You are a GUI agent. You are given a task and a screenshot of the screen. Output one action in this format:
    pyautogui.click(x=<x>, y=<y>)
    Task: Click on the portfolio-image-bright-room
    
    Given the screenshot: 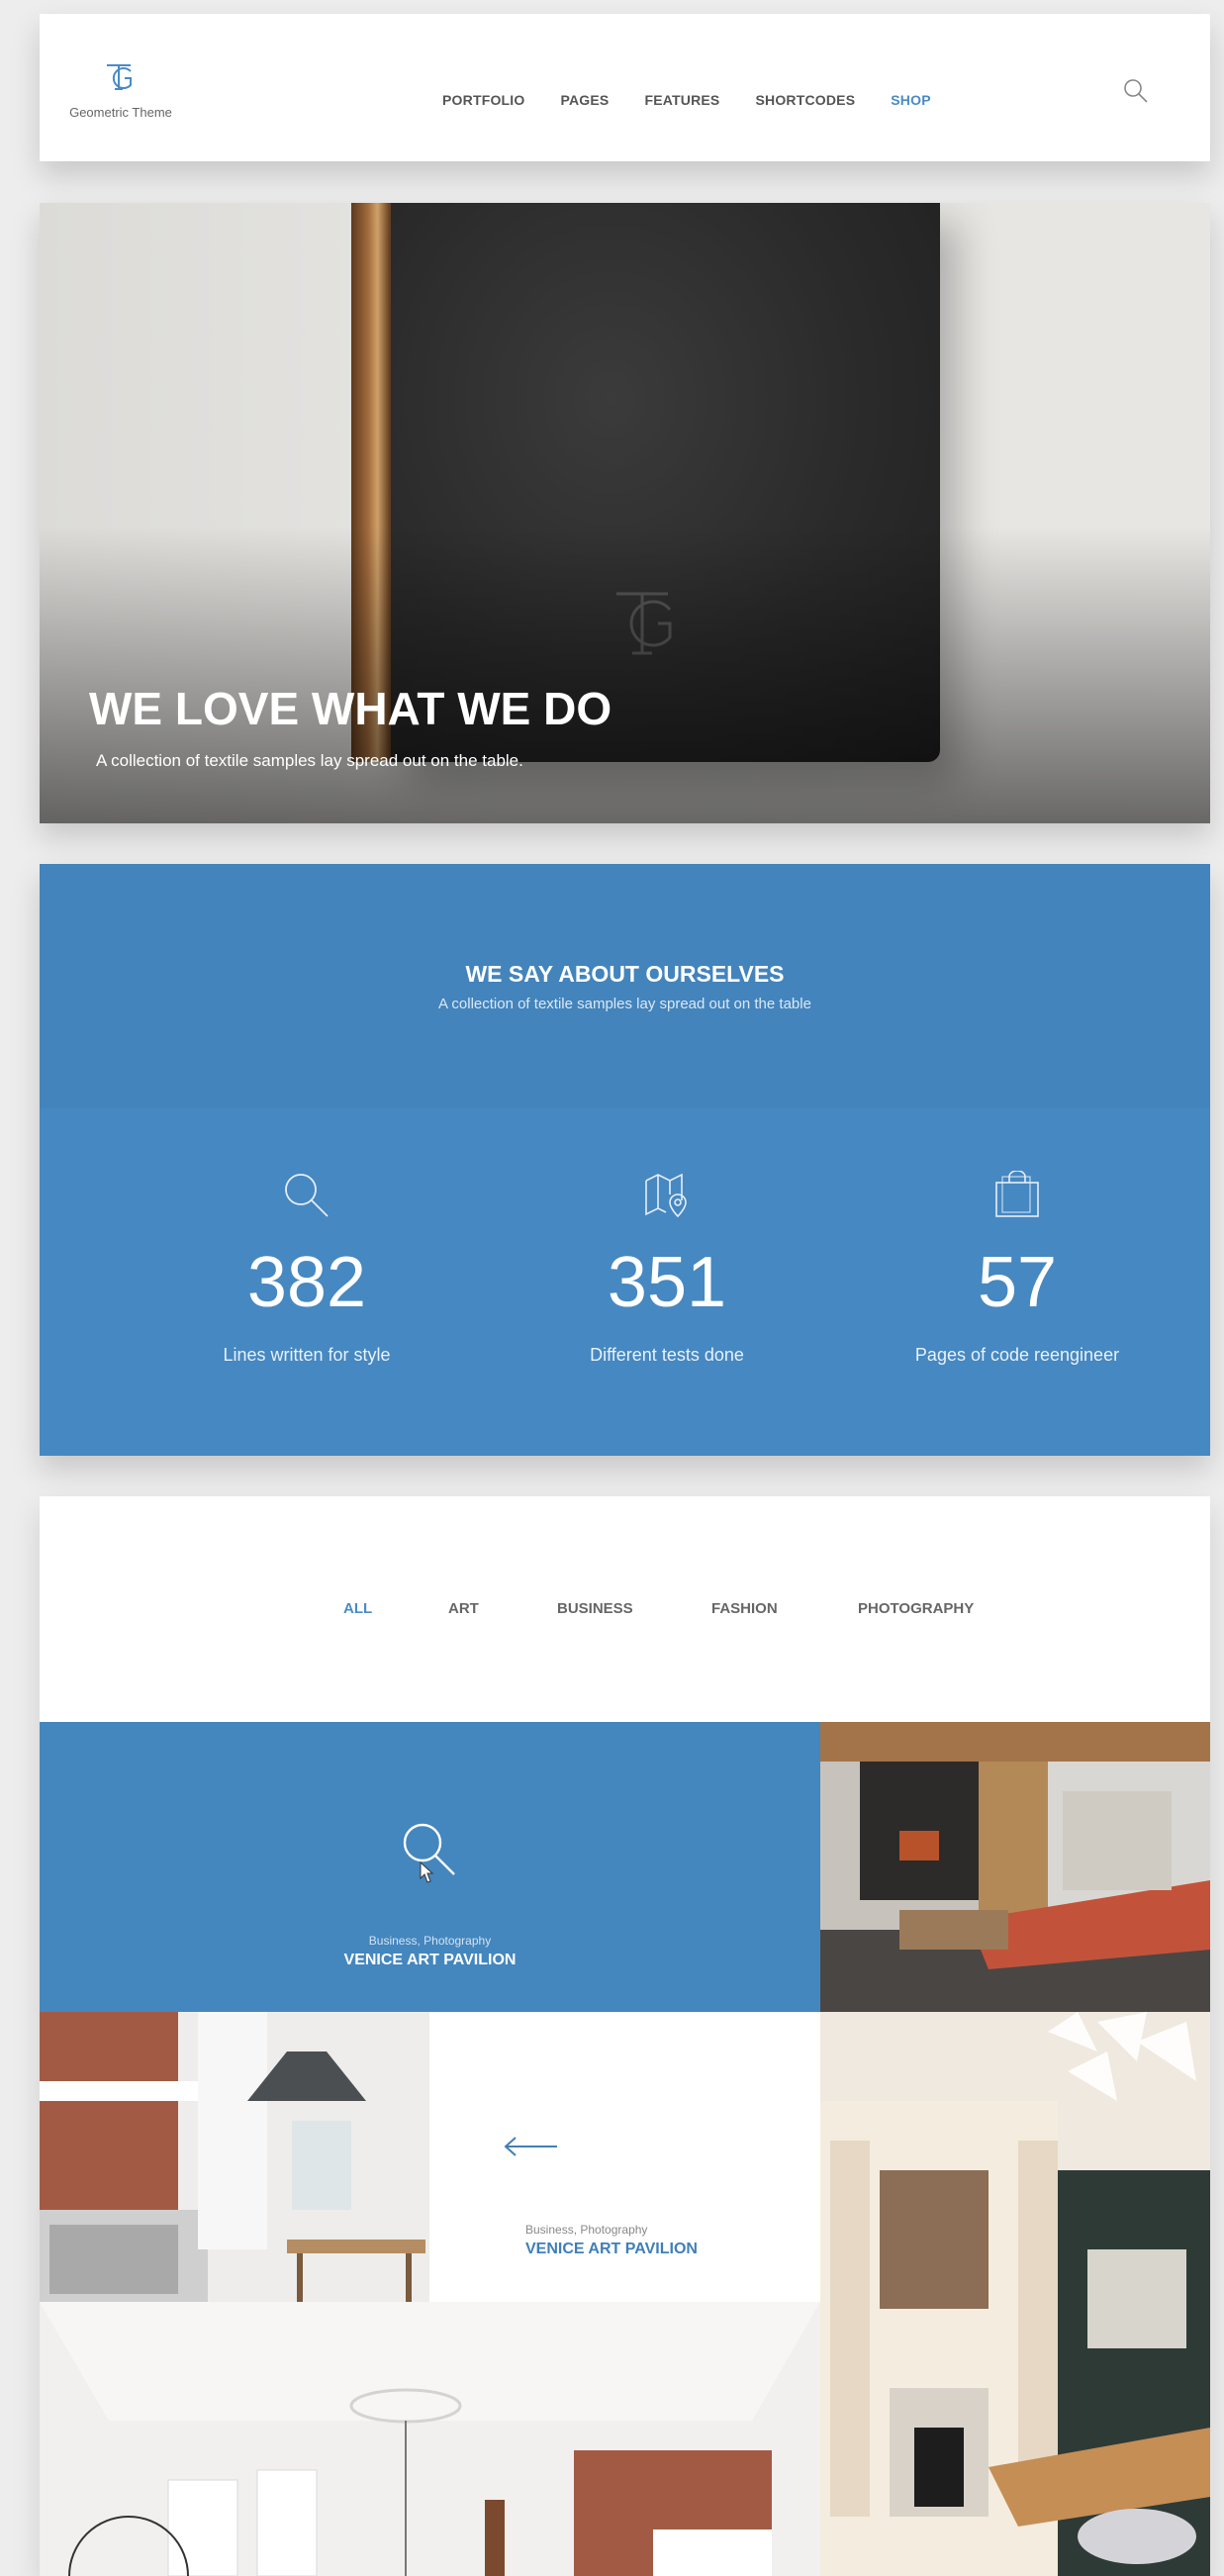 What is the action you would take?
    pyautogui.click(x=430, y=2439)
    